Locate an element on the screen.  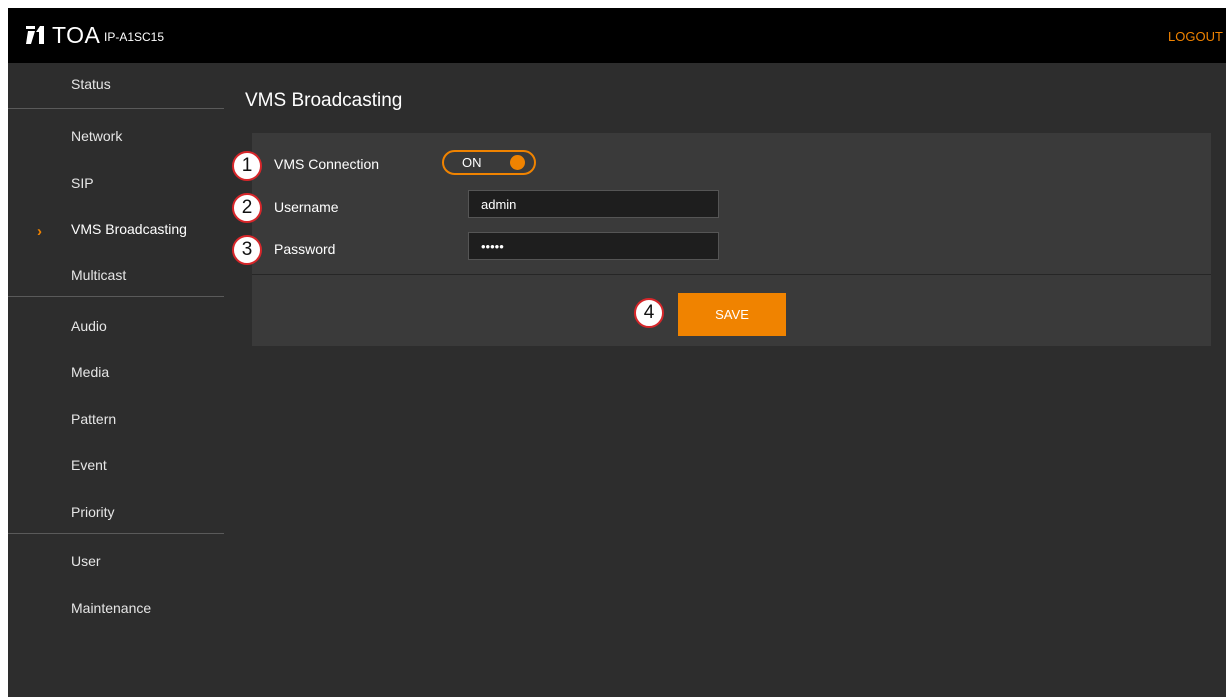
sidebar-item-pattern: Pattern is located at coordinates (116, 421).